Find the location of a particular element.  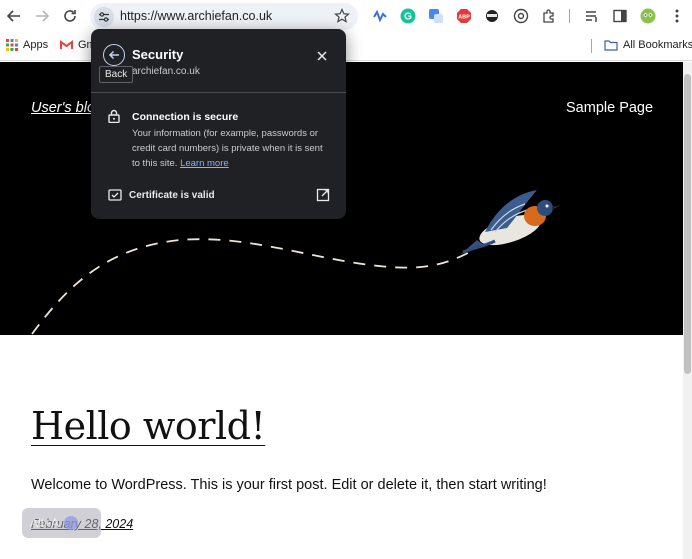

extension-translate is located at coordinates (436, 16).